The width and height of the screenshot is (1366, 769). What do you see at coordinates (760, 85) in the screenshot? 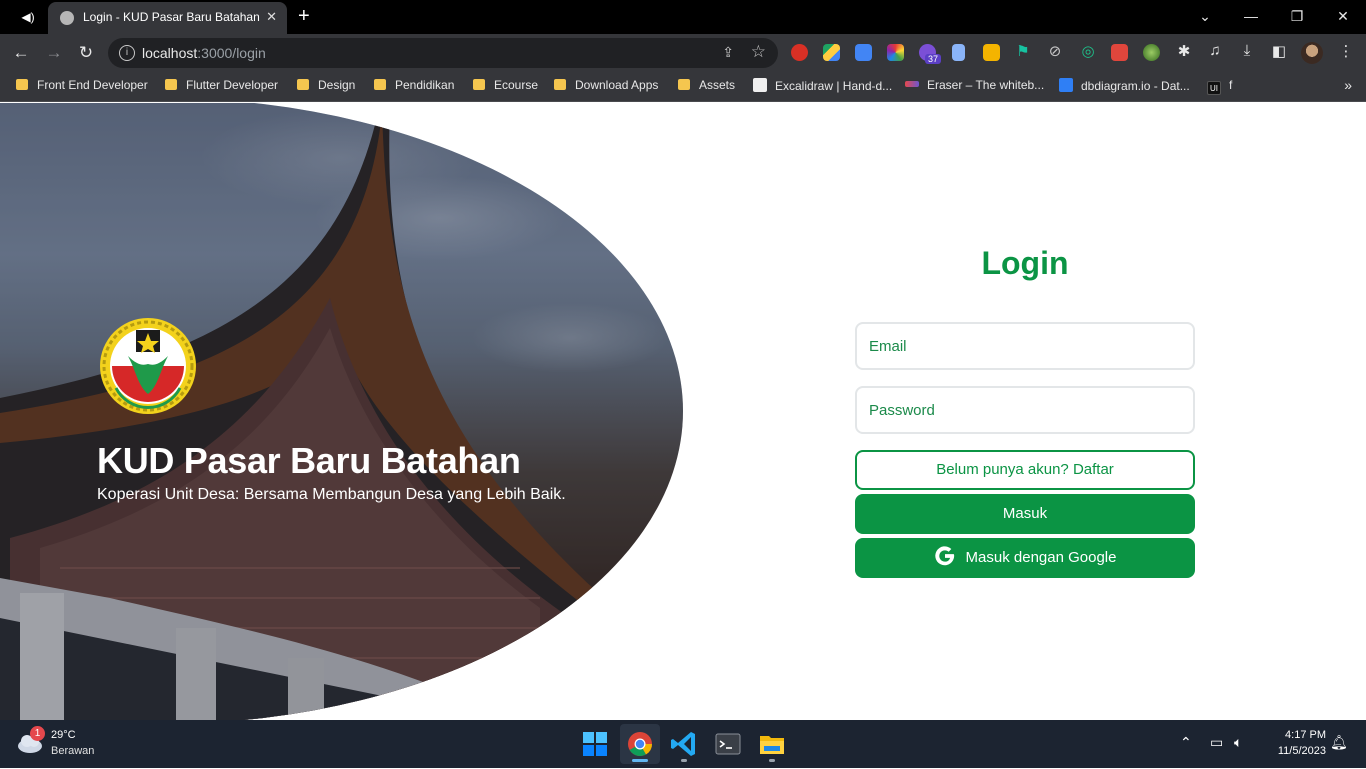
I see `excalidraw-icon` at bounding box center [760, 85].